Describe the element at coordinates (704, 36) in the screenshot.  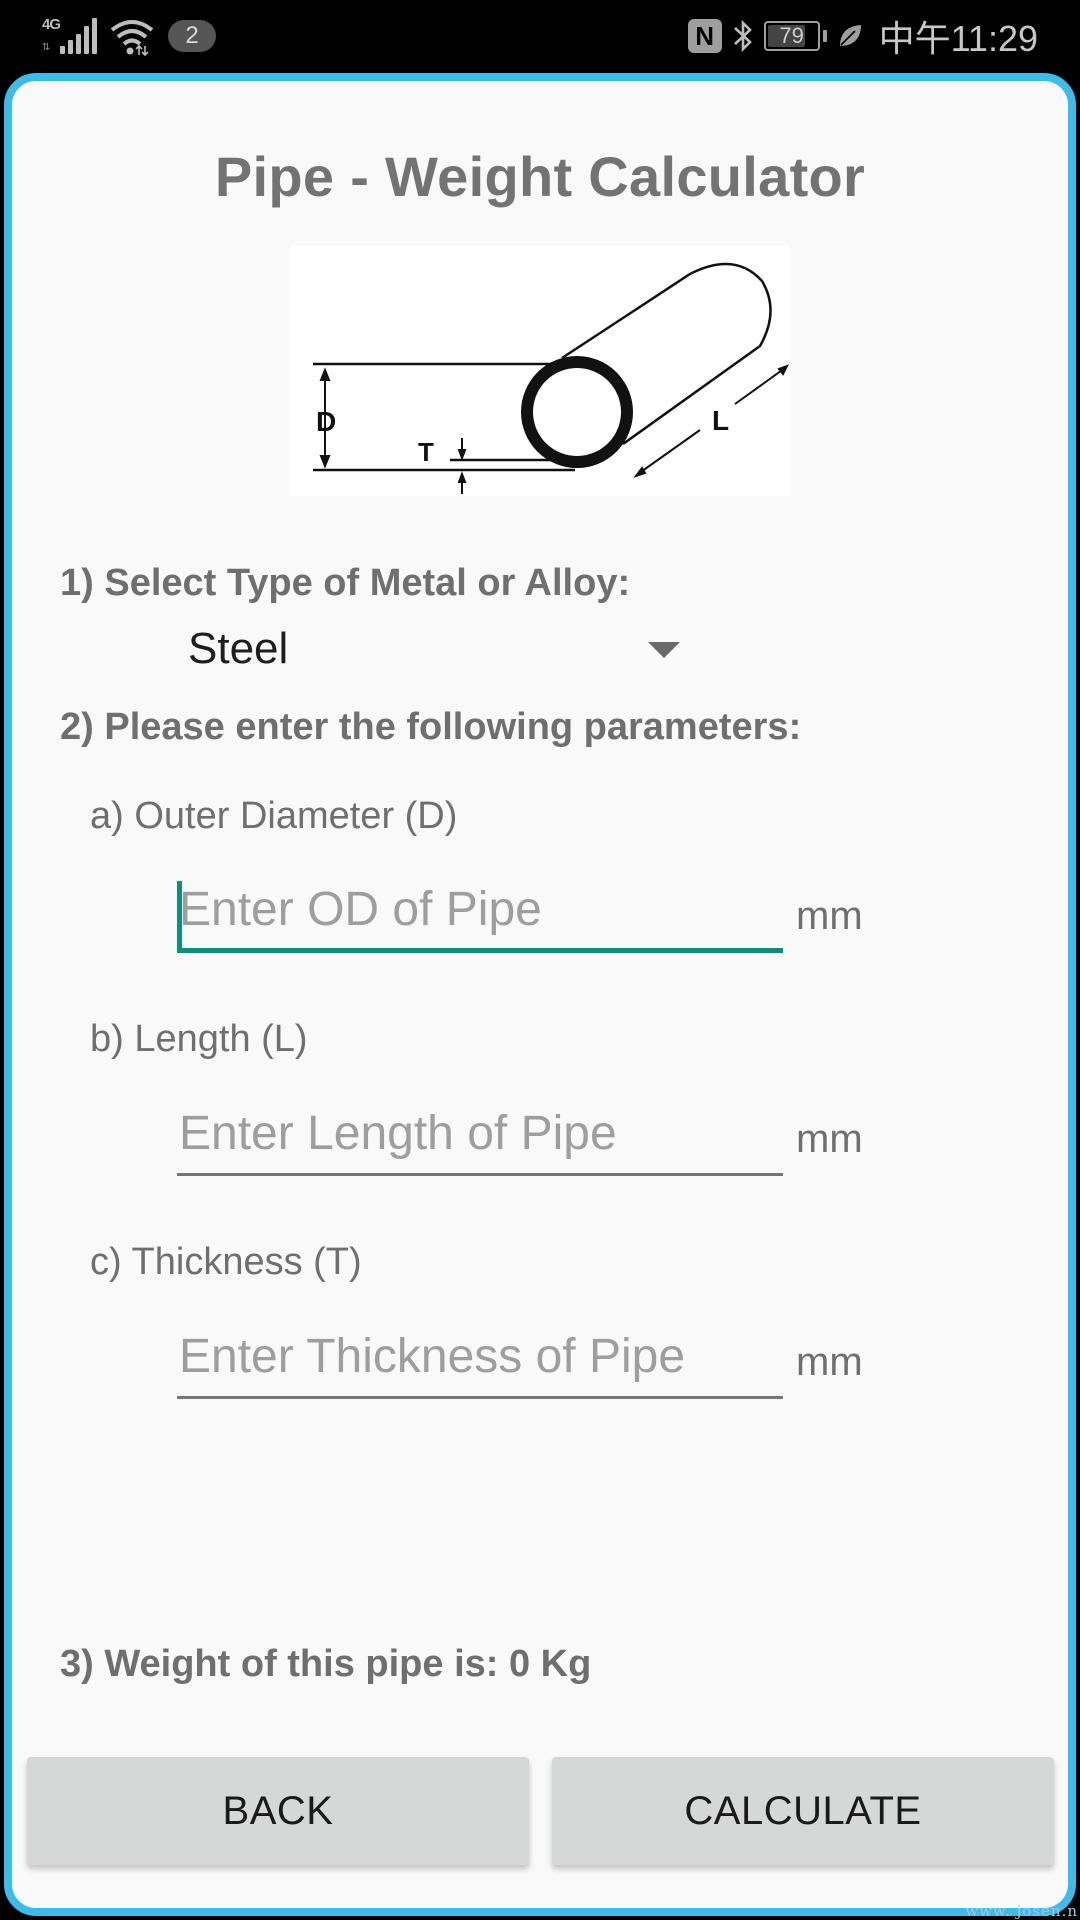
I see `nfc-icon: N` at that location.